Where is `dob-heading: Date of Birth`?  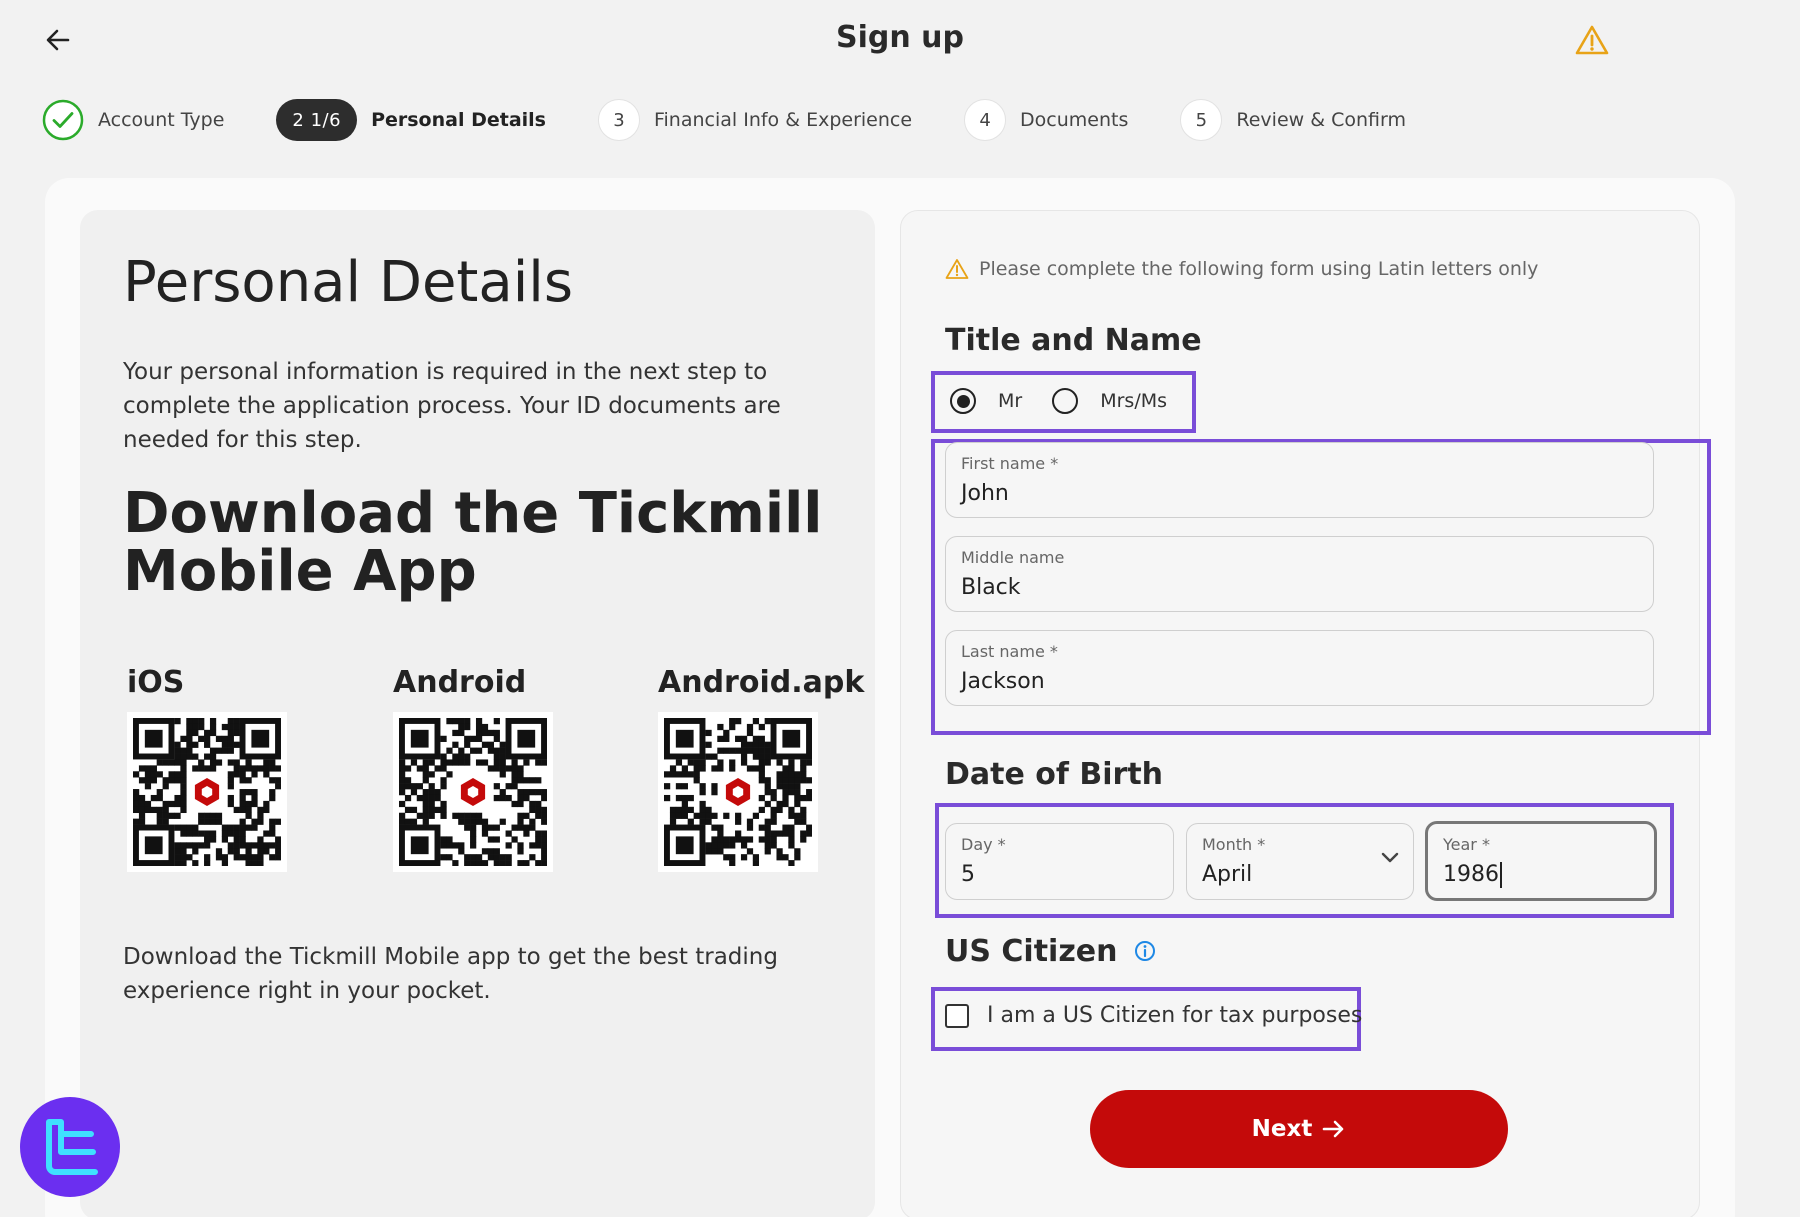
dob-heading: Date of Birth is located at coordinates (1054, 774).